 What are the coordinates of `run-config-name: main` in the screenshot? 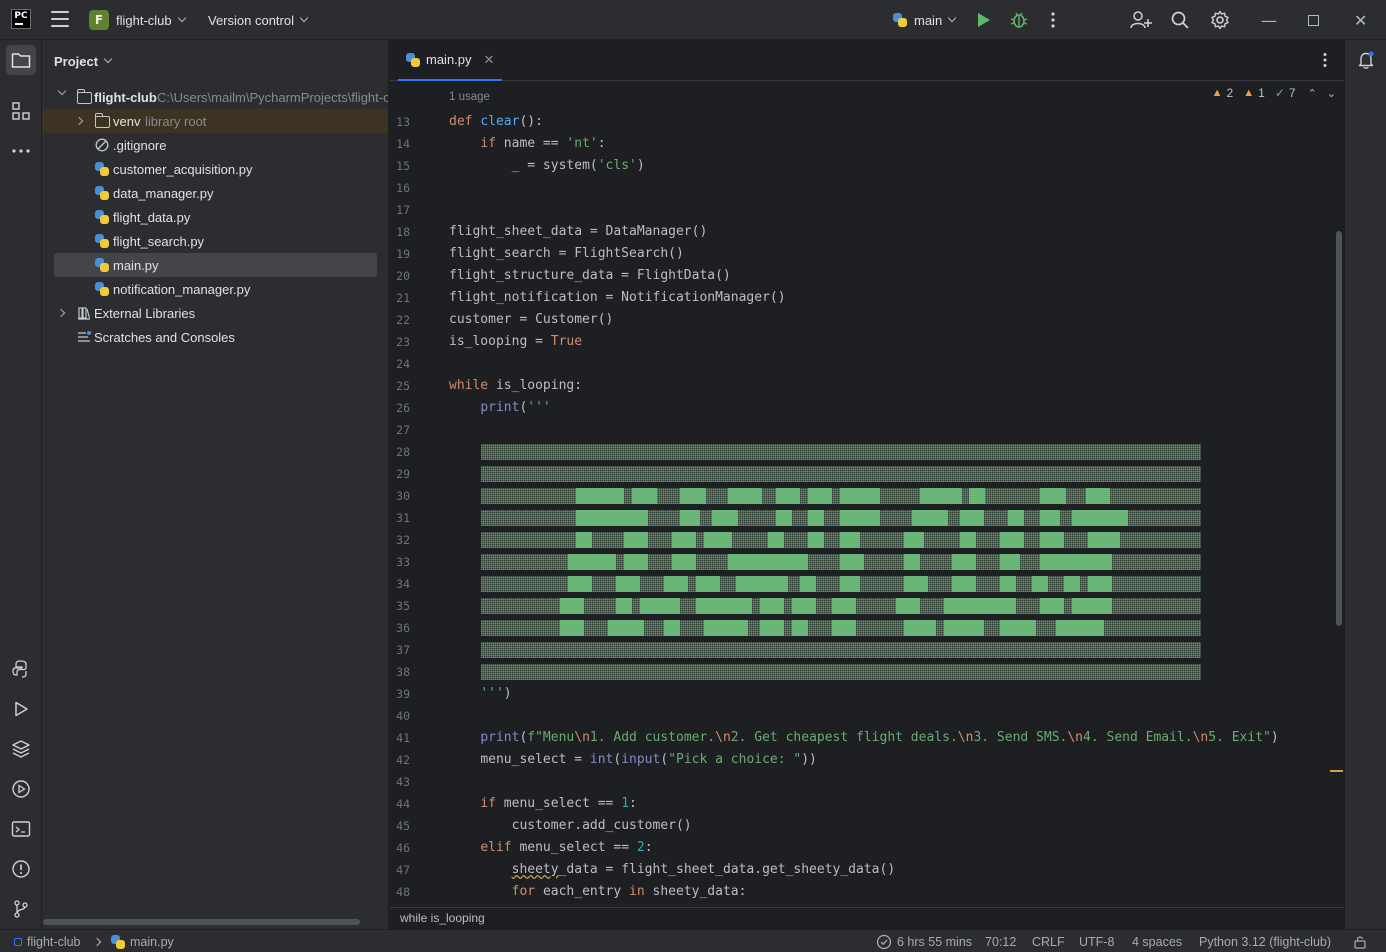 It's located at (928, 20).